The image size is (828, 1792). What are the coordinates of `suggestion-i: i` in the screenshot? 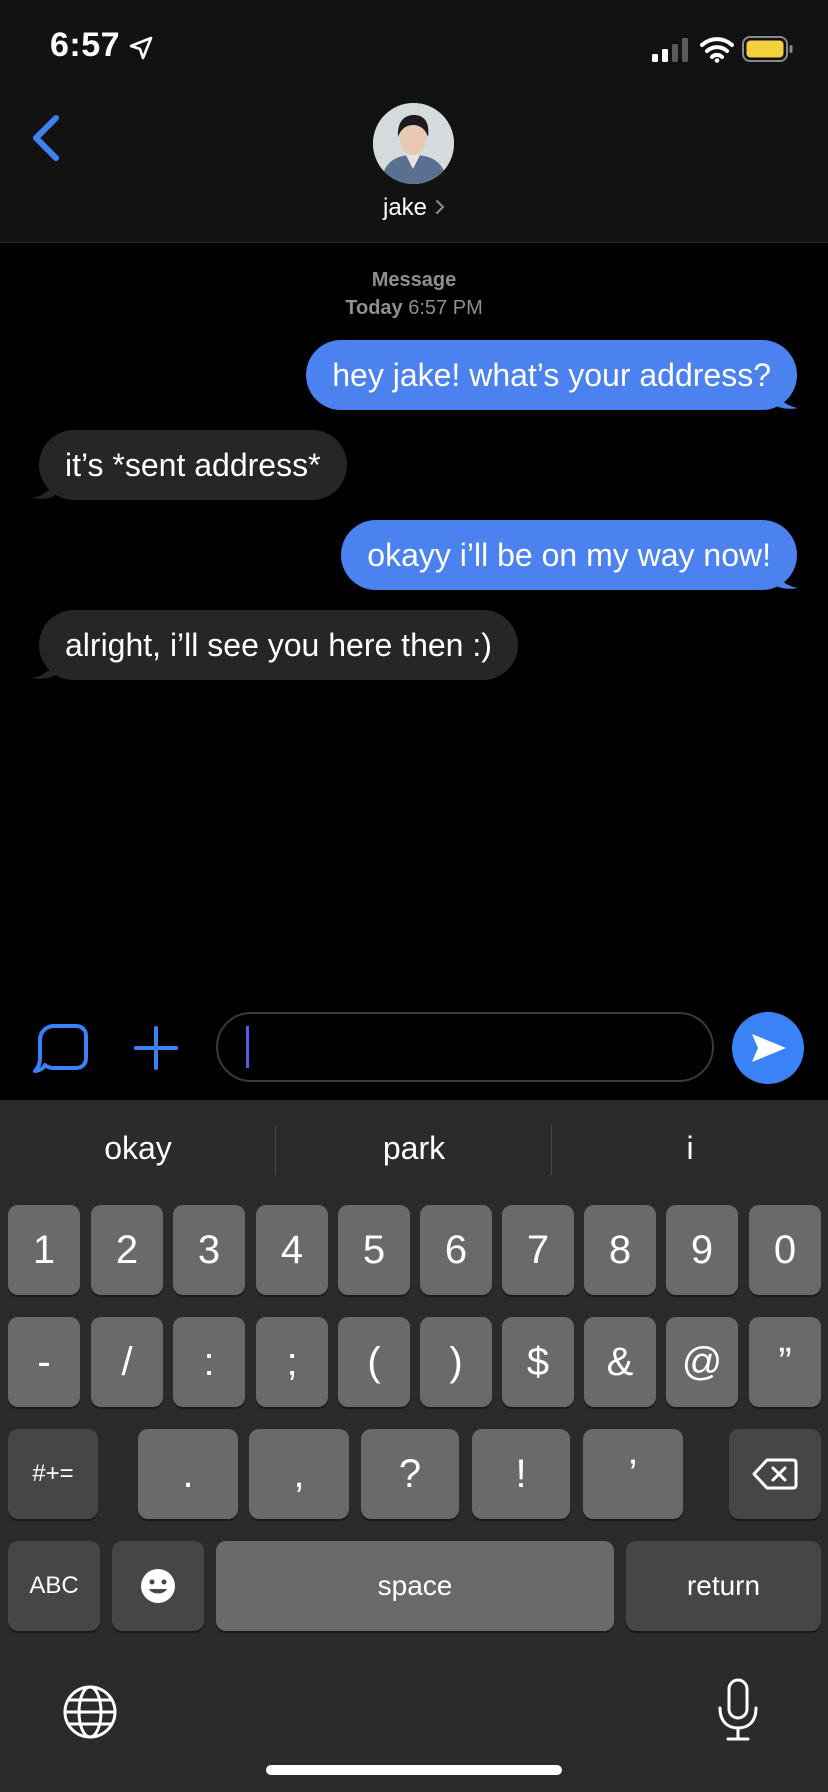 It's located at (690, 1148).